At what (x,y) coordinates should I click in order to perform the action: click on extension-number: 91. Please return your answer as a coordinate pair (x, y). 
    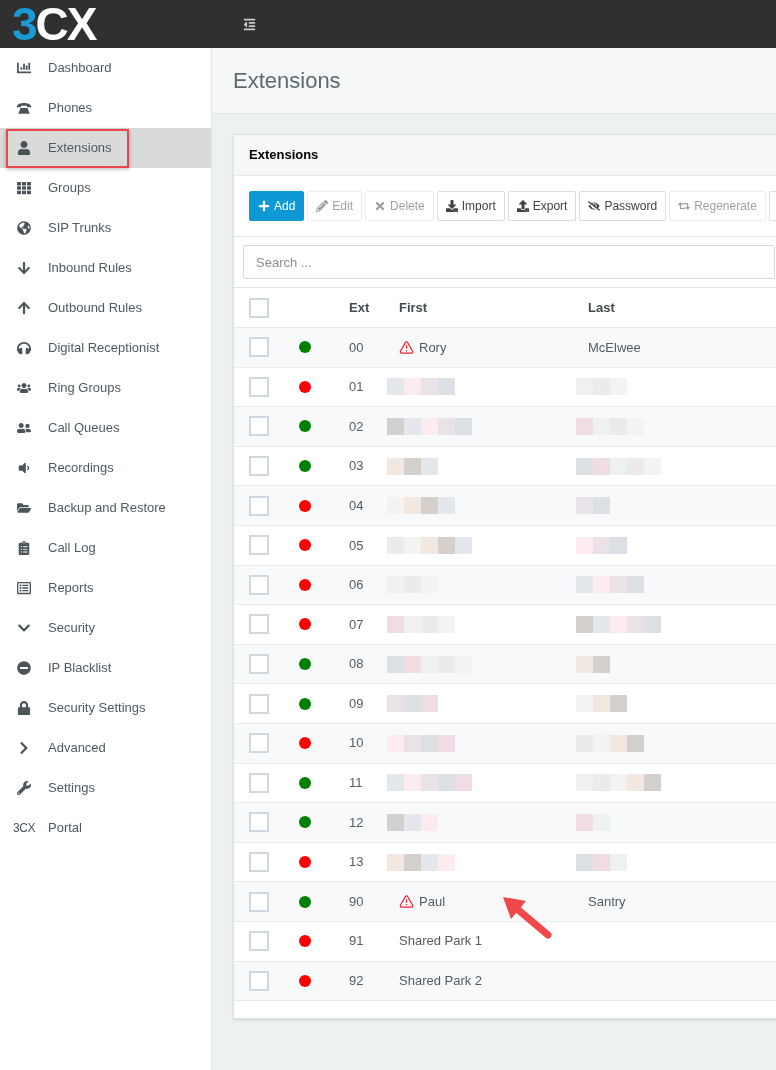
    Looking at the image, I should click on (356, 941).